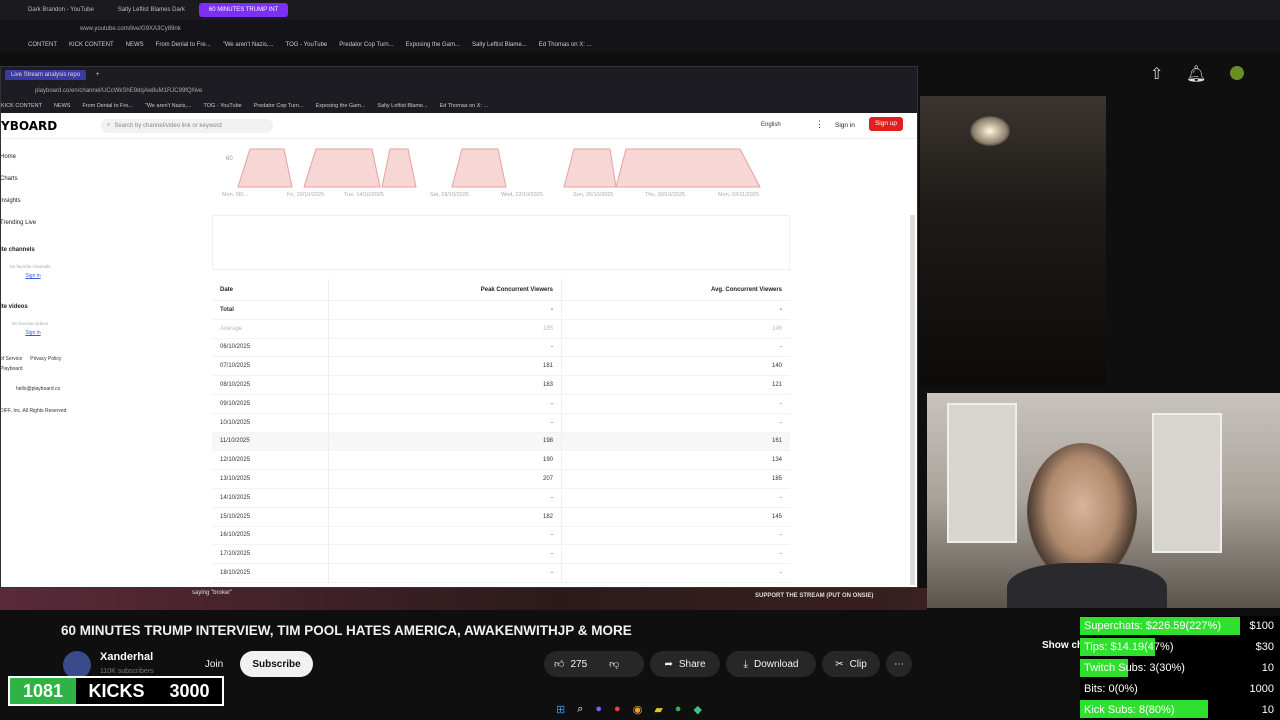 The image size is (1280, 720). Describe the element at coordinates (638, 709) in the screenshot. I see `chrome-icon: ◉` at that location.